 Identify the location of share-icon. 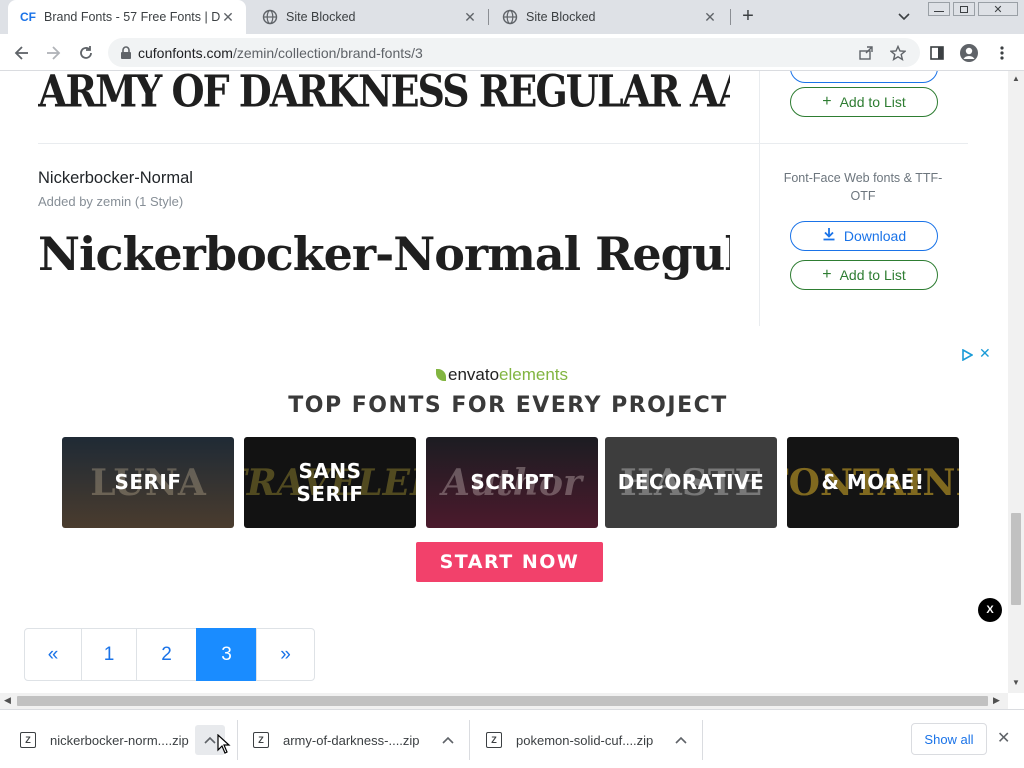
(866, 53).